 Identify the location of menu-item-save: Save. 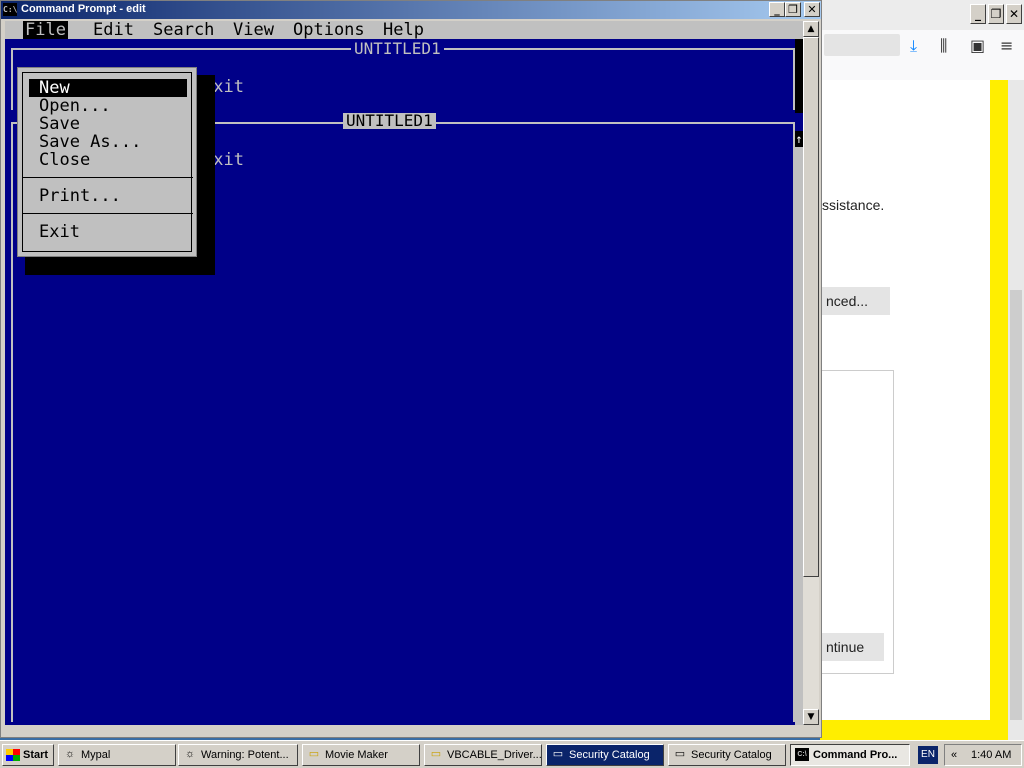
(108, 124).